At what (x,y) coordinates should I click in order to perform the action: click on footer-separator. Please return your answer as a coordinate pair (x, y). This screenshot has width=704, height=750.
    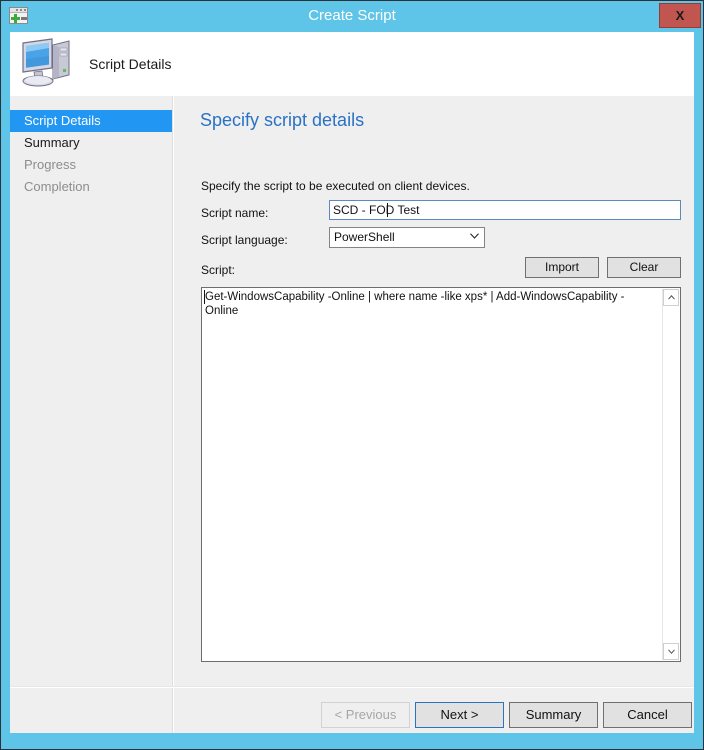
    Looking at the image, I should click on (352, 687).